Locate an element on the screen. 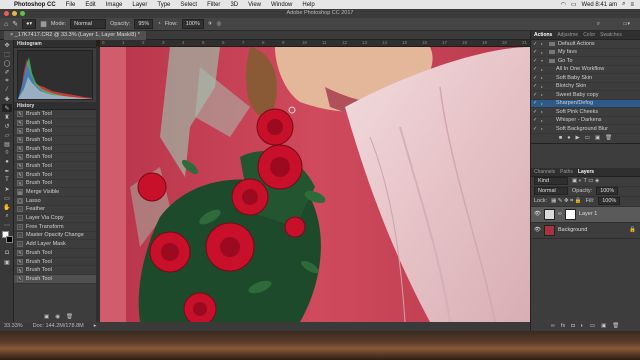  move-tool-icon: ✥ is located at coordinates (7, 45).